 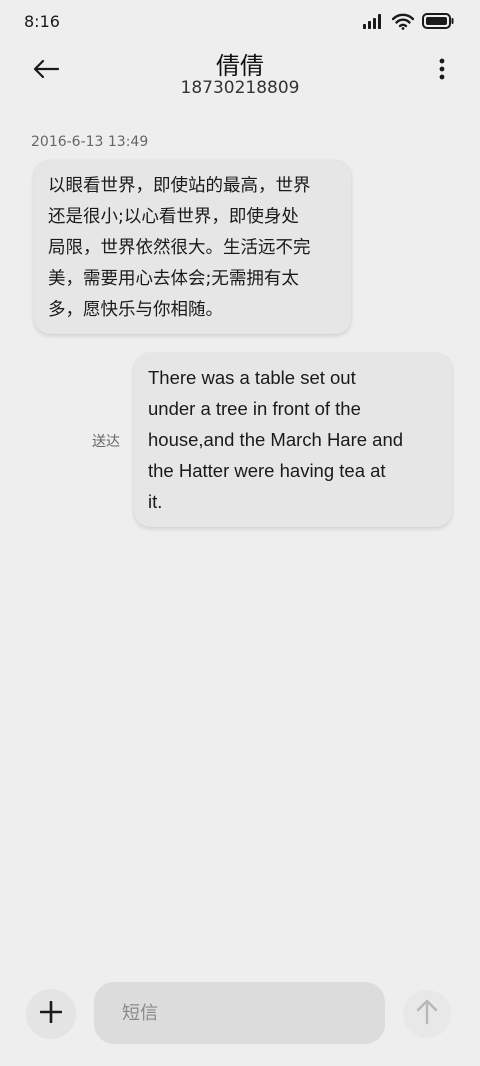 What do you see at coordinates (173, 217) in the screenshot?
I see `message-line: 还是很小;以心看世界，即使身处` at bounding box center [173, 217].